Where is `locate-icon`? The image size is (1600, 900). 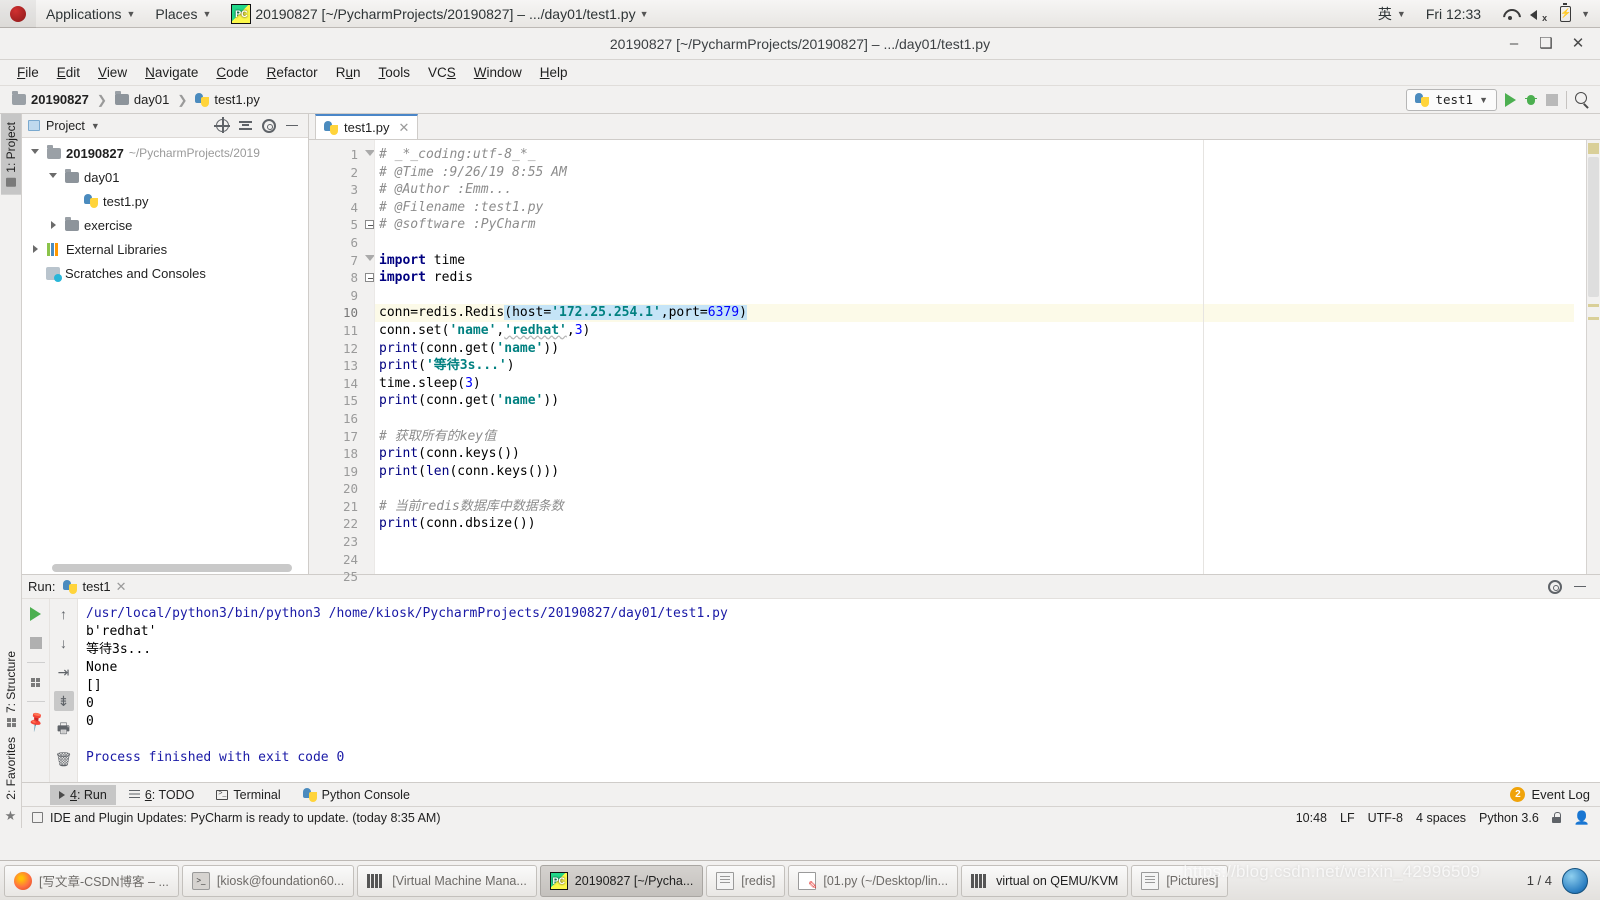 locate-icon is located at coordinates (222, 125).